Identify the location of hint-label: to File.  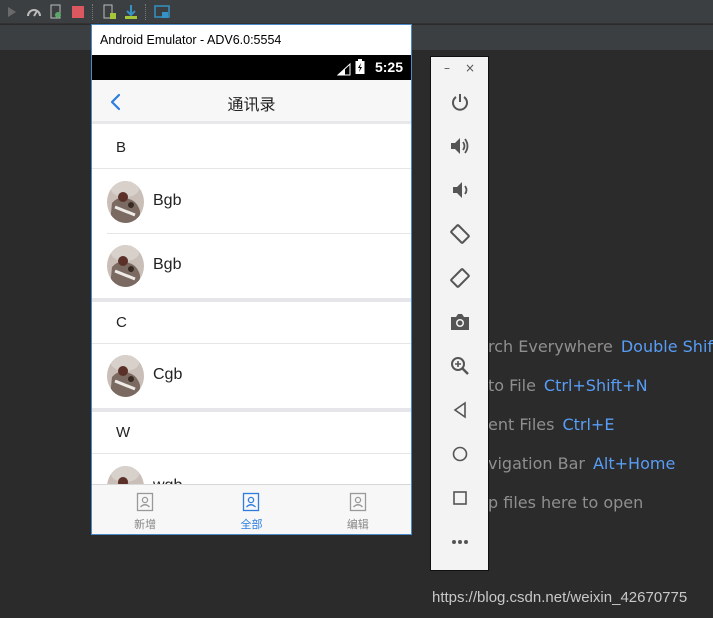
(512, 385).